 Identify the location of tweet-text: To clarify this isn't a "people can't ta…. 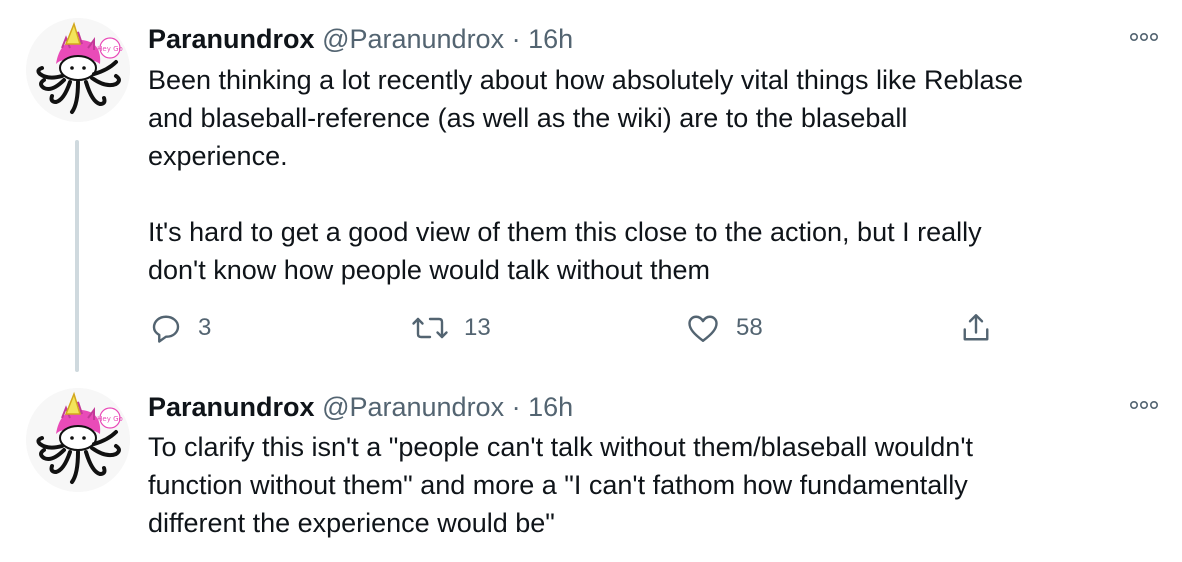
(560, 485).